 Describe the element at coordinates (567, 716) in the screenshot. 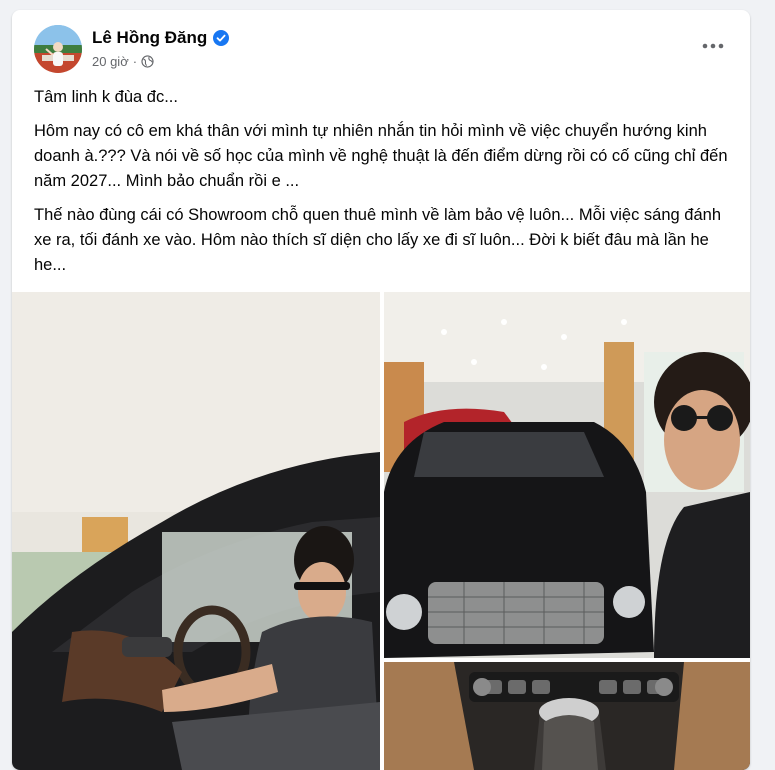

I see `photo-gear-shift` at that location.